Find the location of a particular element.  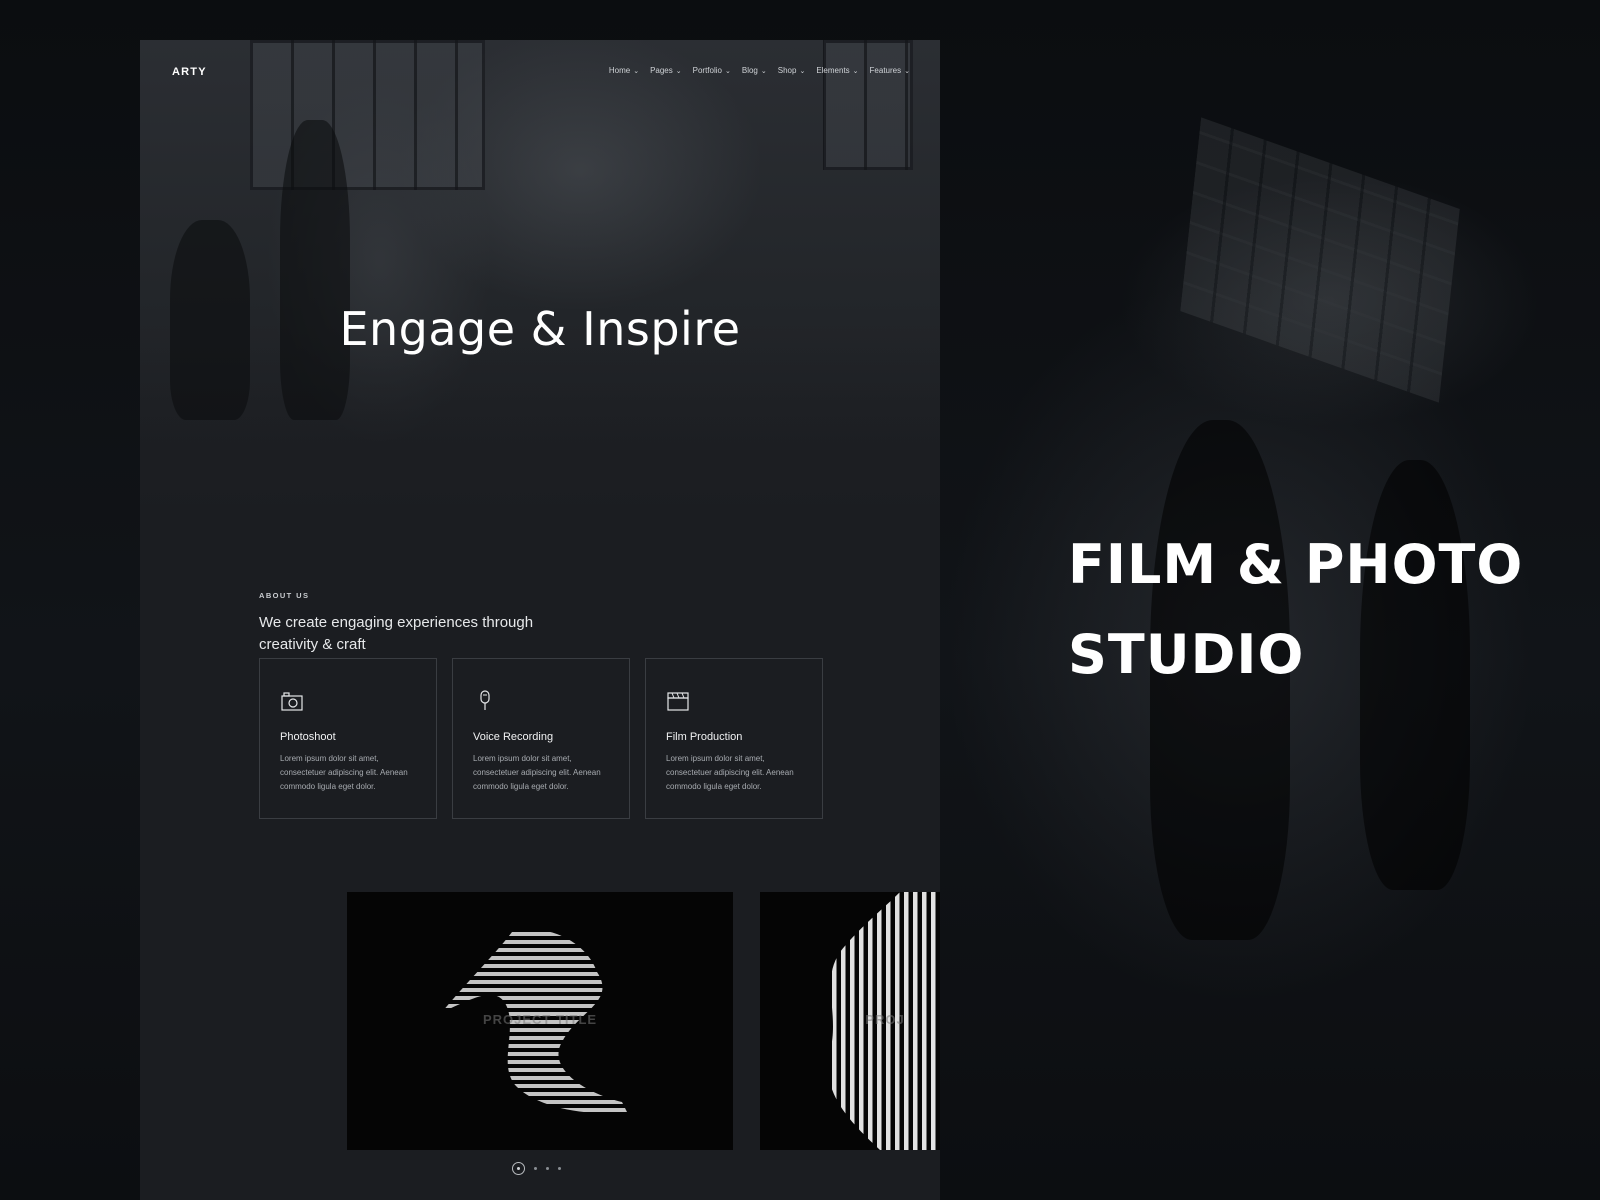

nav-item-blog: Blog ⌄ is located at coordinates (754, 70).